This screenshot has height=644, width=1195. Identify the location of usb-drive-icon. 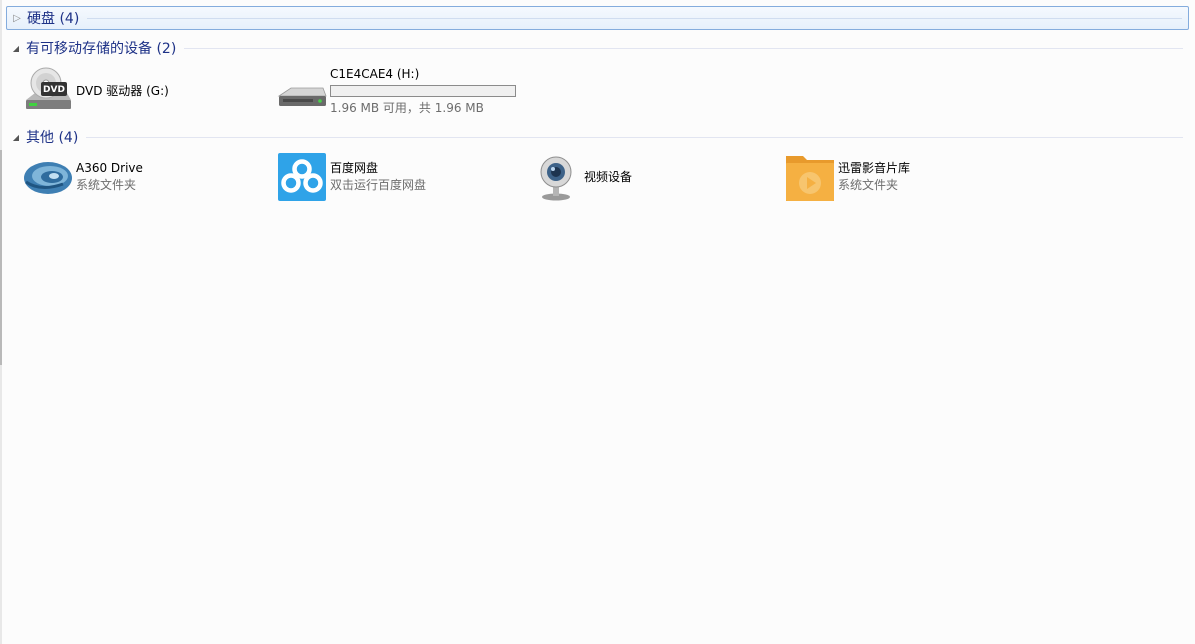
(302, 91).